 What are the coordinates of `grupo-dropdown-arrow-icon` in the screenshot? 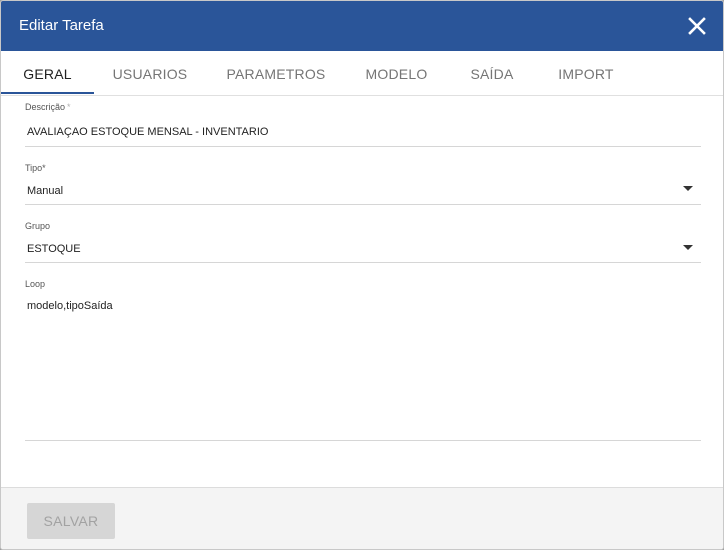 It's located at (688, 247).